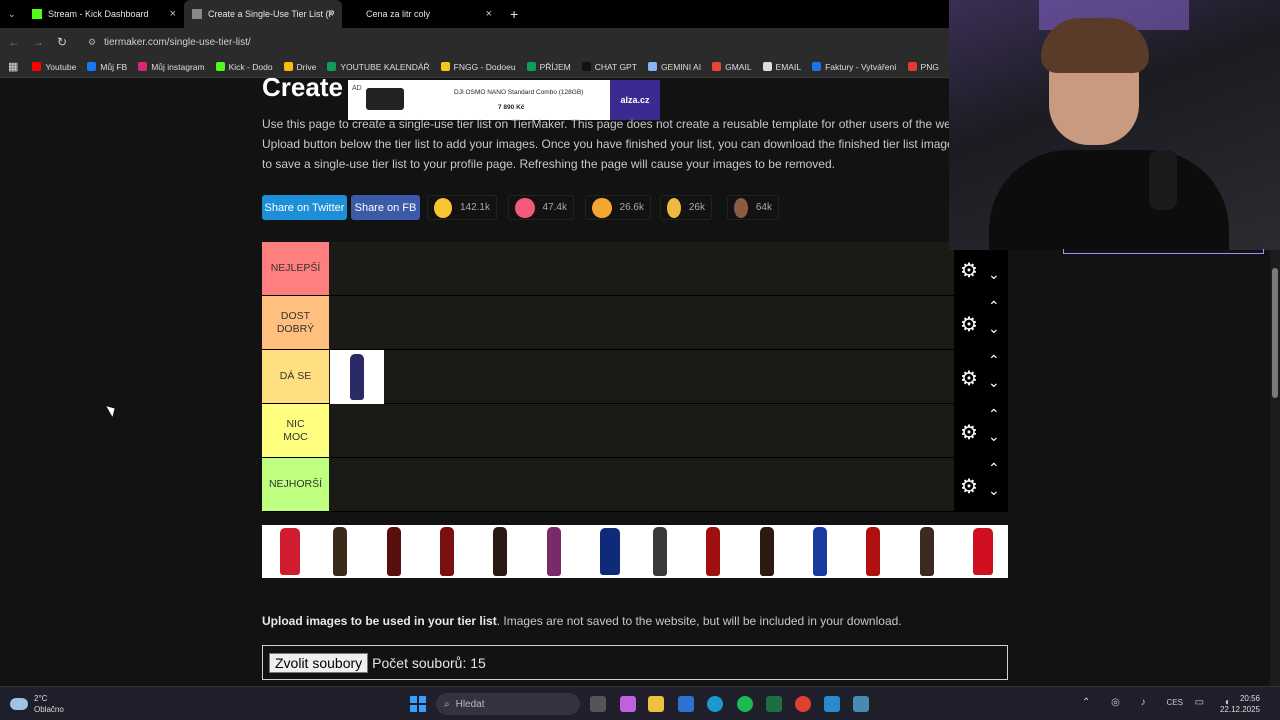 Image resolution: width=1280 pixels, height=720 pixels. What do you see at coordinates (753, 207) in the screenshot?
I see `reaction-poop: 64k` at bounding box center [753, 207].